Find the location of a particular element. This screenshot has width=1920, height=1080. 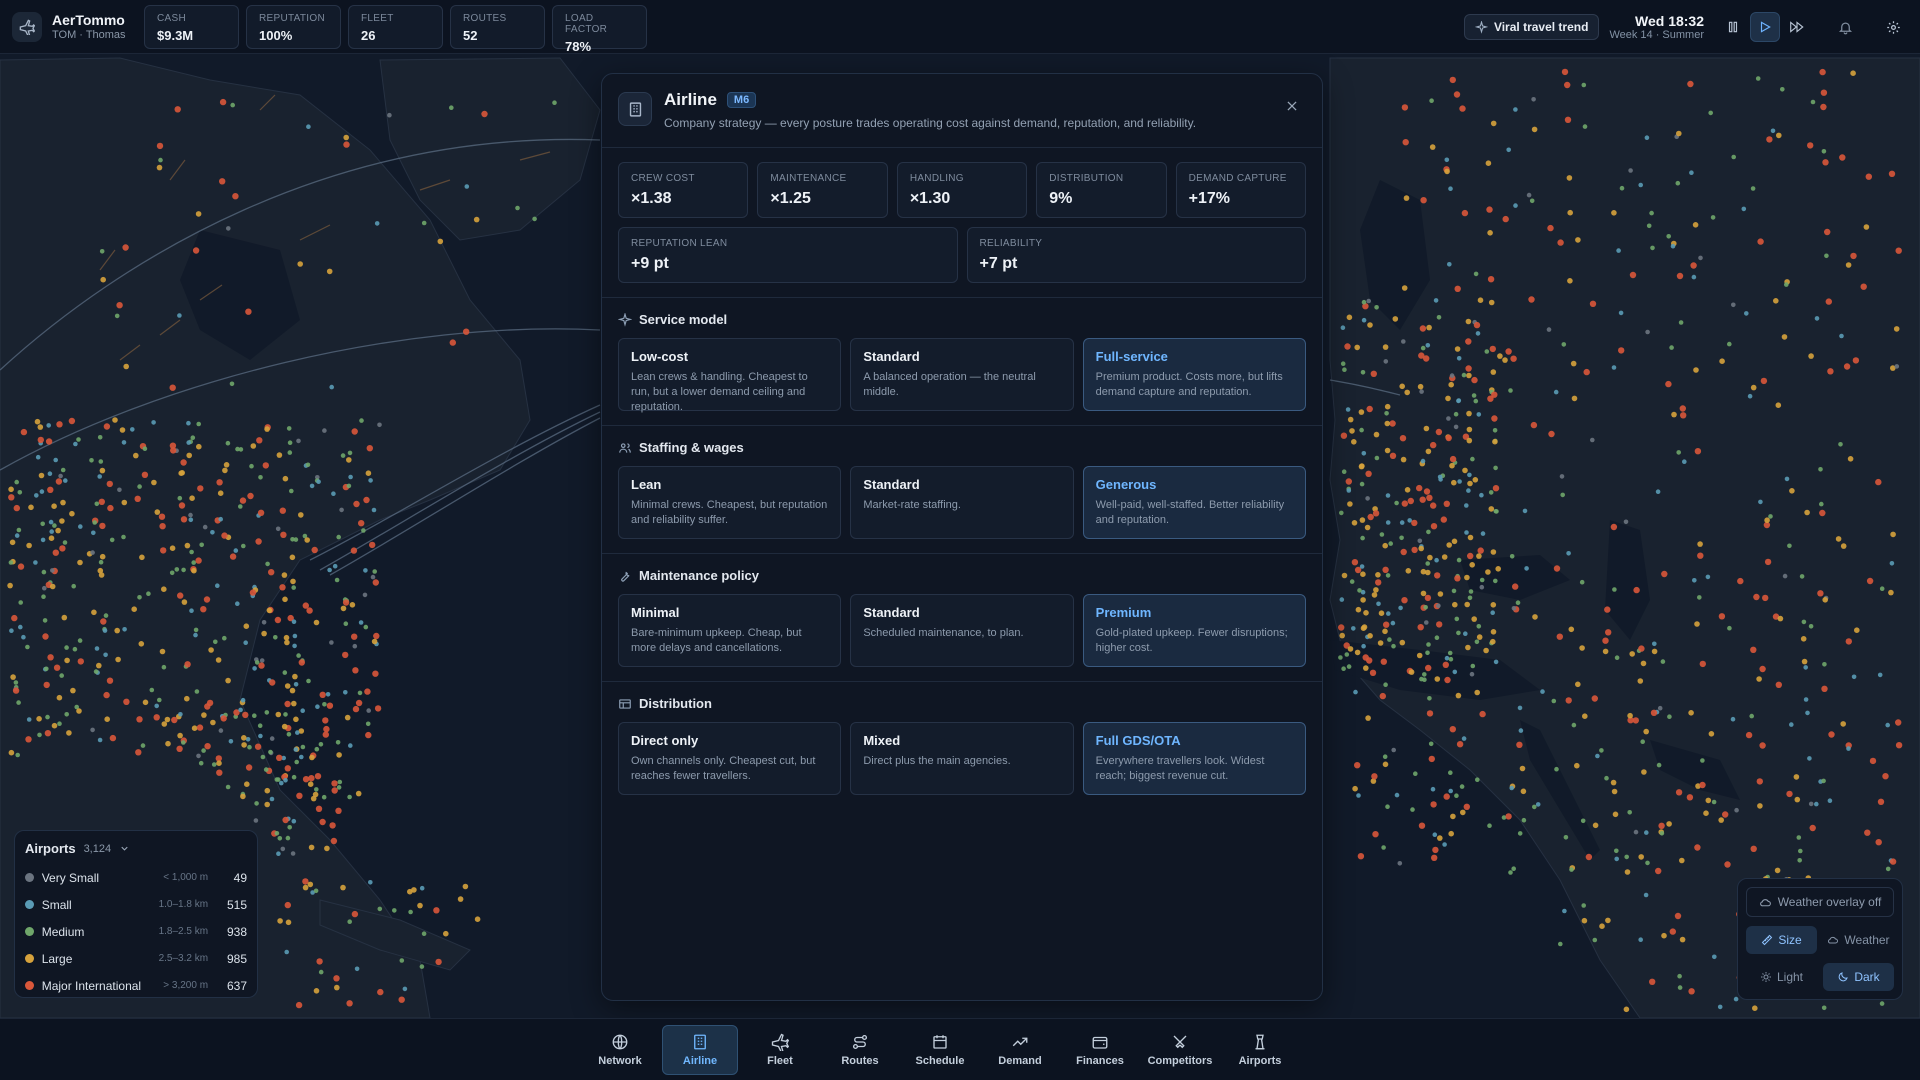

nav-demand: Demand is located at coordinates (1020, 1050).